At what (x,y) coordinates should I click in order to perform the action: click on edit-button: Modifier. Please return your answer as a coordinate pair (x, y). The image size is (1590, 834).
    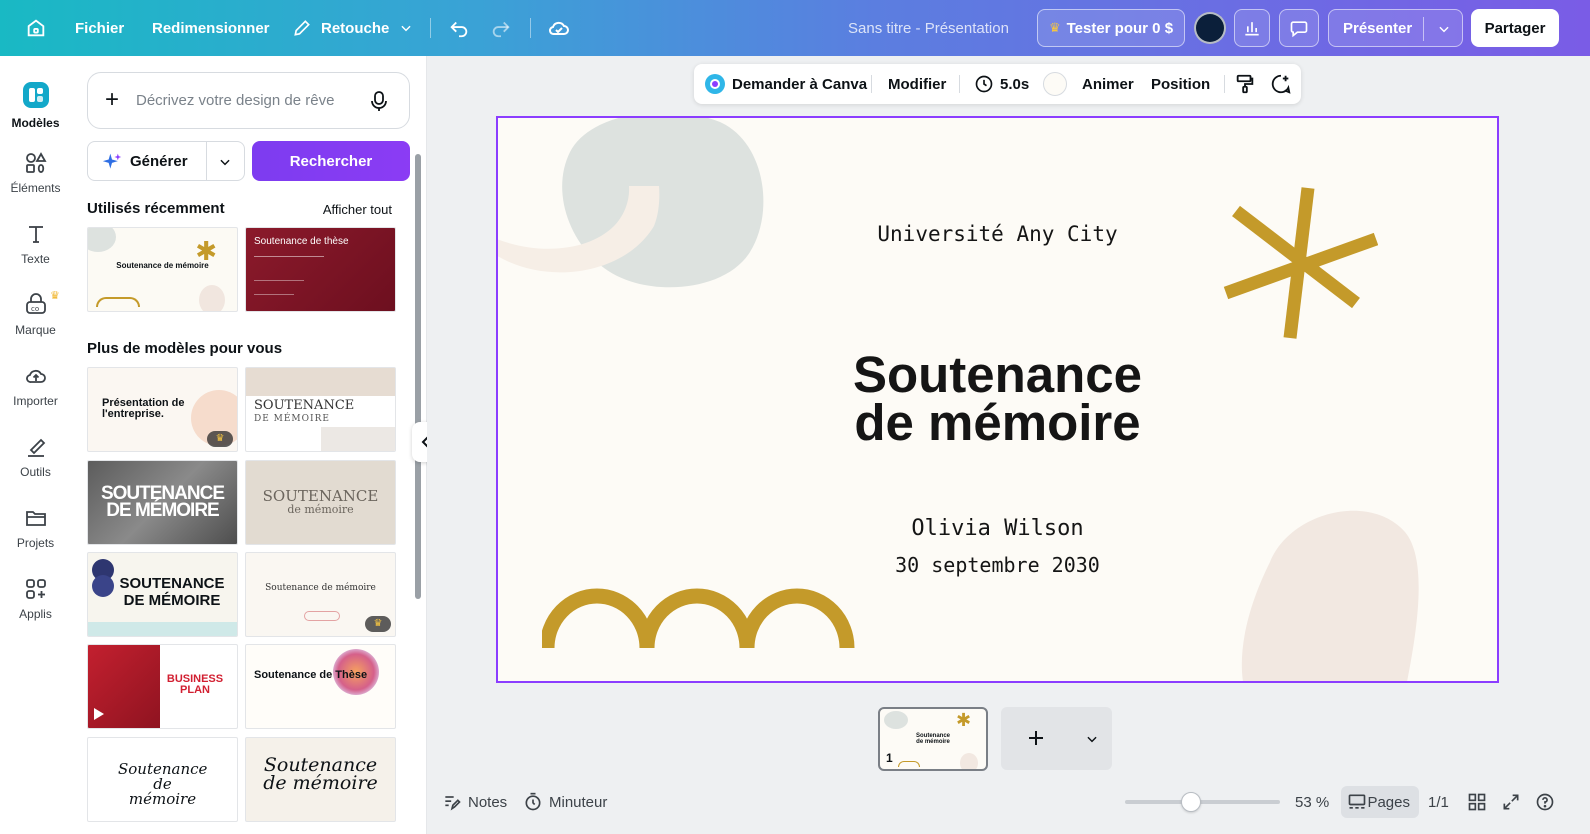
    Looking at the image, I should click on (917, 84).